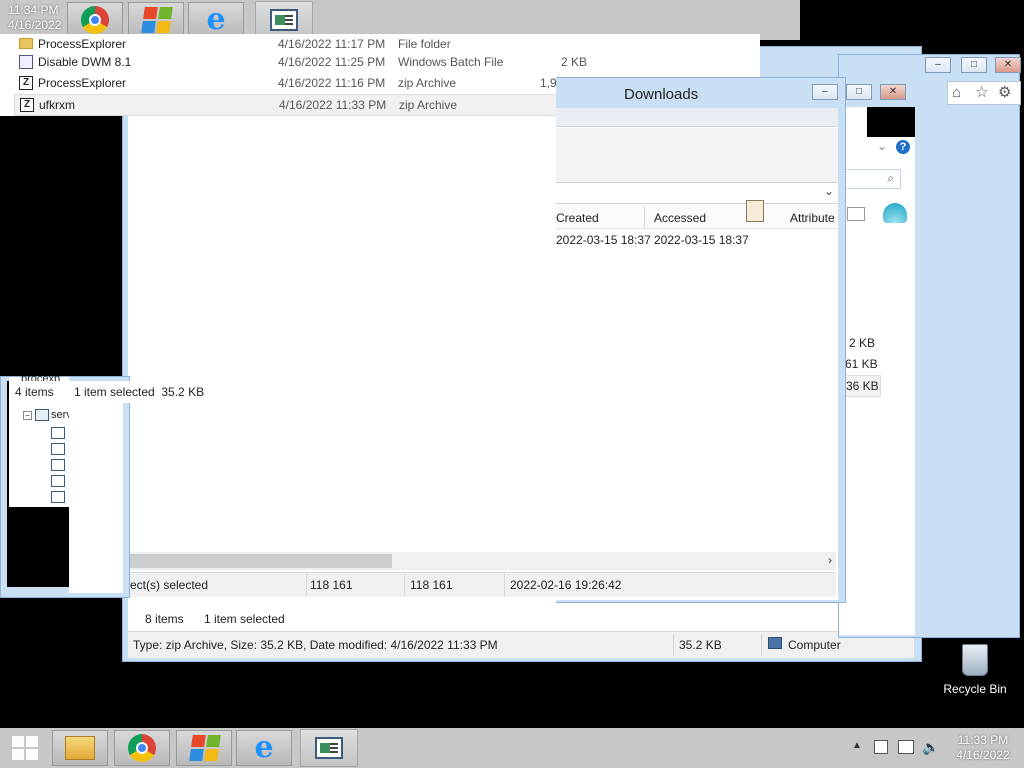 Image resolution: width=1024 pixels, height=768 pixels. Describe the element at coordinates (483, 561) in the screenshot. I see `downloads-scrollbar: ›` at that location.